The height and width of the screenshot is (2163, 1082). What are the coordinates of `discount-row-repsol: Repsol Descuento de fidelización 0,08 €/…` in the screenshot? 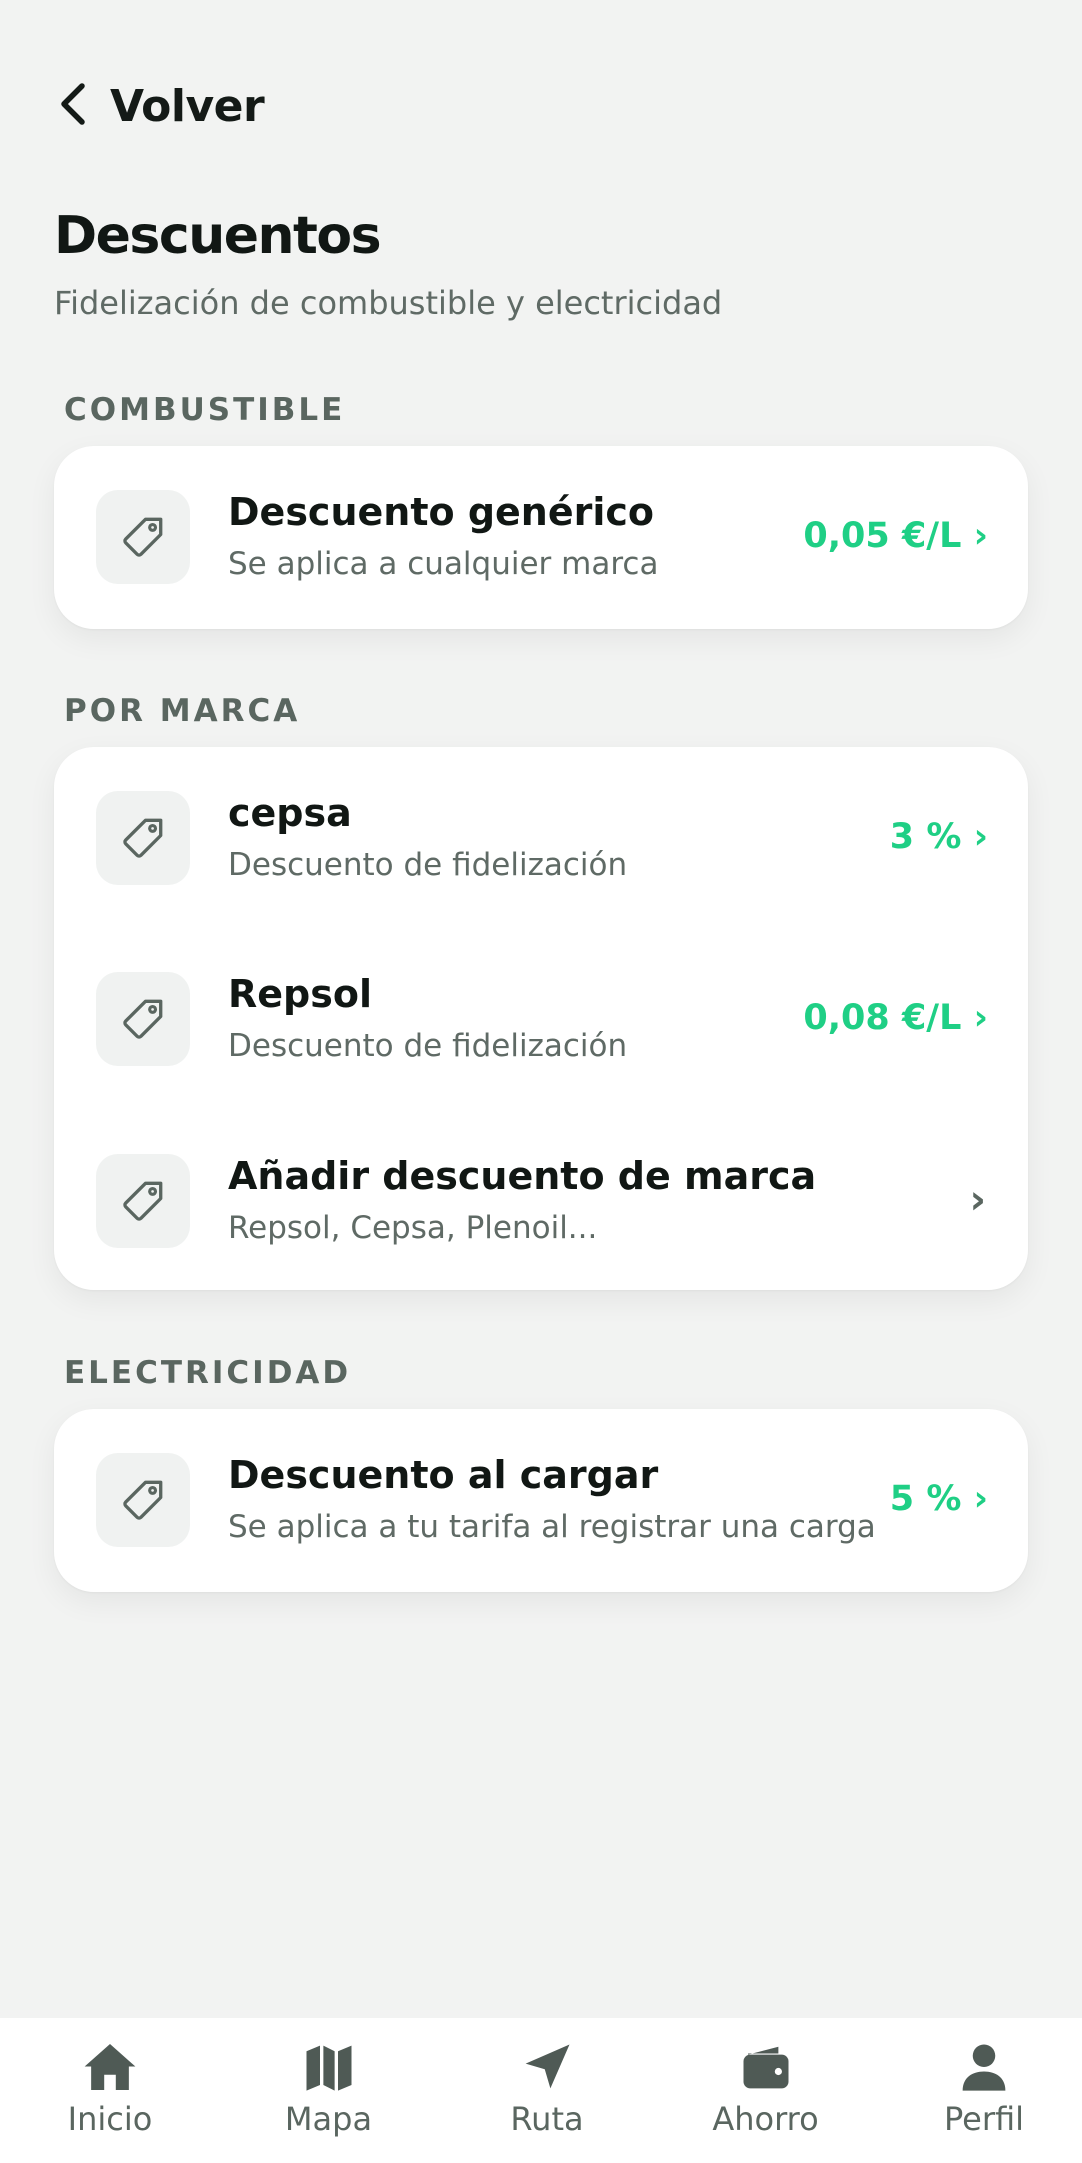 It's located at (541, 1018).